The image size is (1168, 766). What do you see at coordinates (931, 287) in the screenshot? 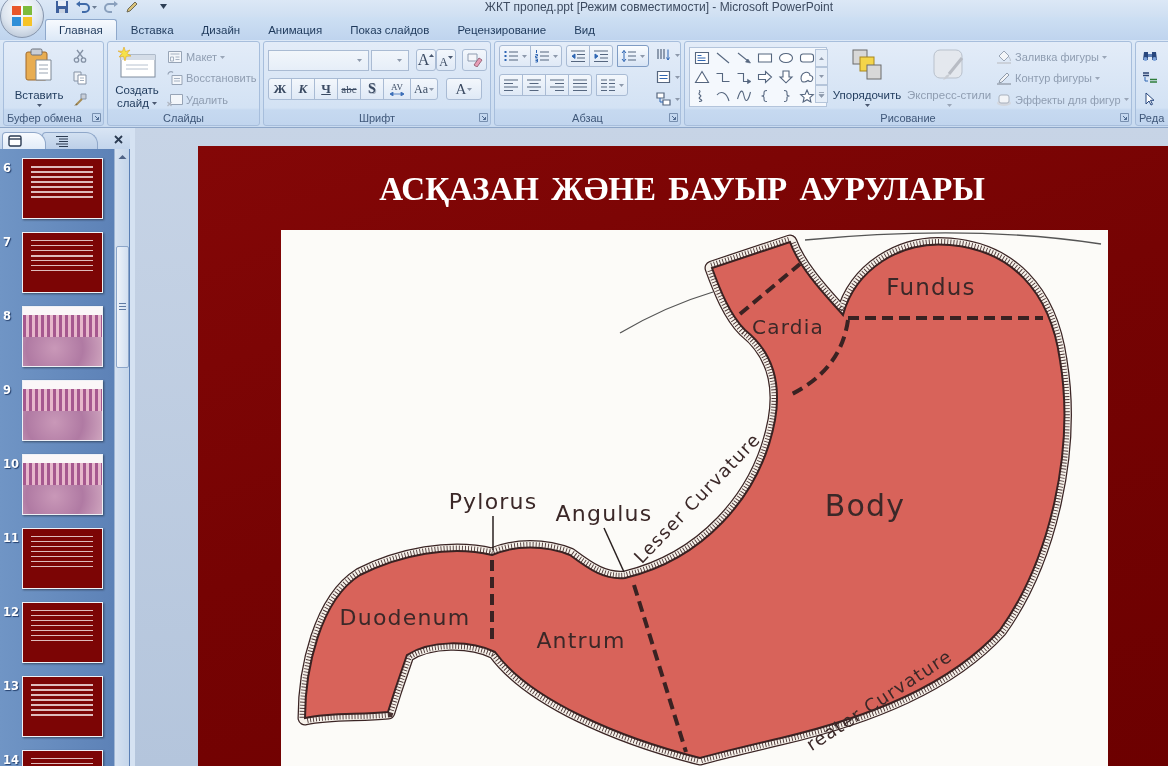
I see `diagram-label: Fundus` at bounding box center [931, 287].